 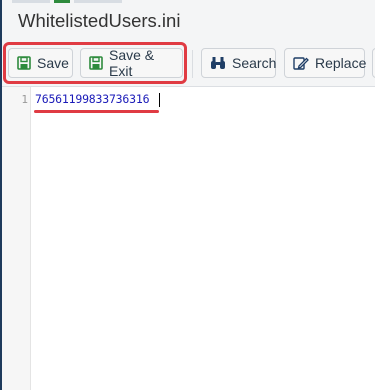 What do you see at coordinates (31, 1) in the screenshot?
I see `top-tab-edge` at bounding box center [31, 1].